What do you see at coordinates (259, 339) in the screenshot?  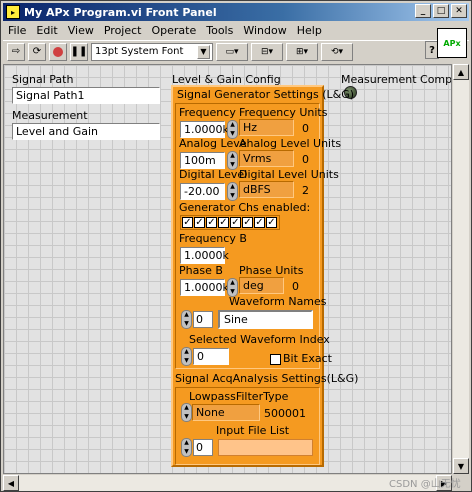 I see `selected-waveform-label: Selected Waveform Index` at bounding box center [259, 339].